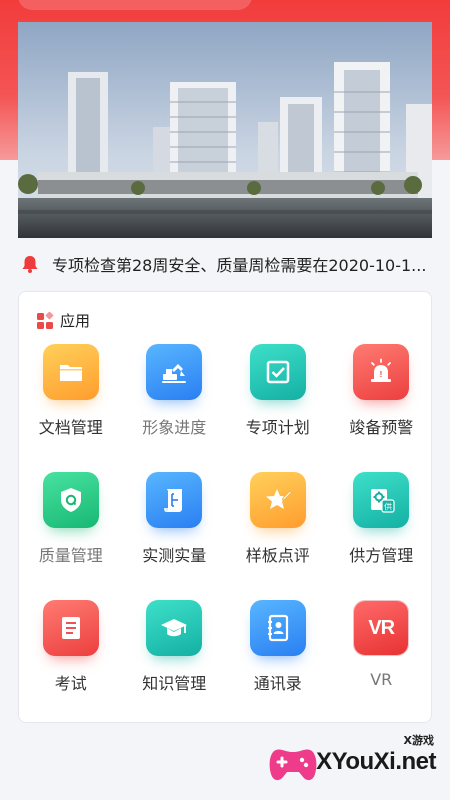  Describe the element at coordinates (278, 404) in the screenshot. I see `app-plan: 专项计划` at that location.